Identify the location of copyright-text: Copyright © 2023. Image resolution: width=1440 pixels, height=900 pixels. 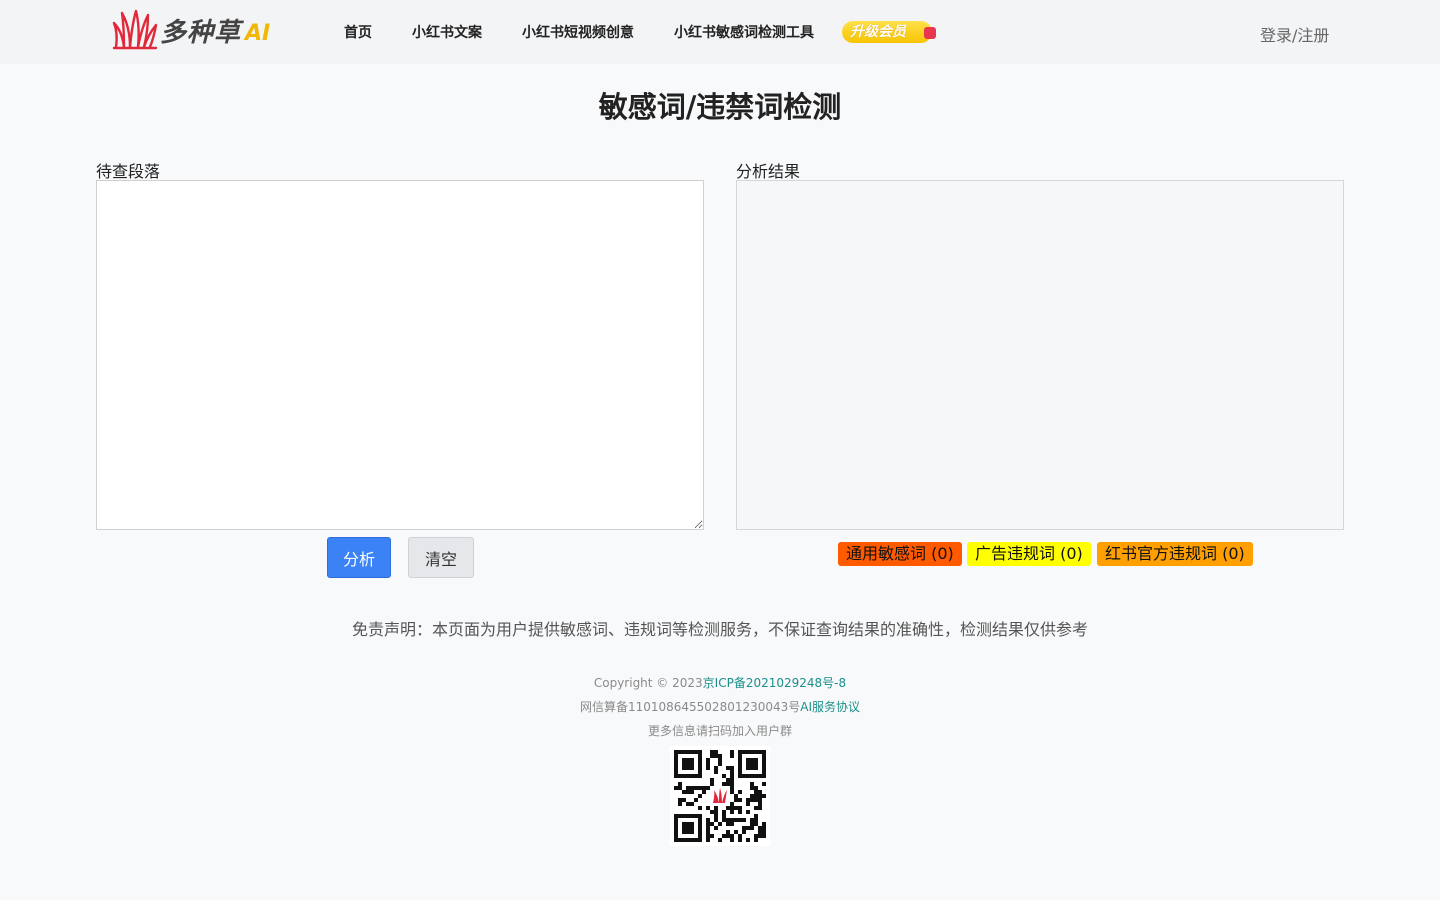
(648, 683).